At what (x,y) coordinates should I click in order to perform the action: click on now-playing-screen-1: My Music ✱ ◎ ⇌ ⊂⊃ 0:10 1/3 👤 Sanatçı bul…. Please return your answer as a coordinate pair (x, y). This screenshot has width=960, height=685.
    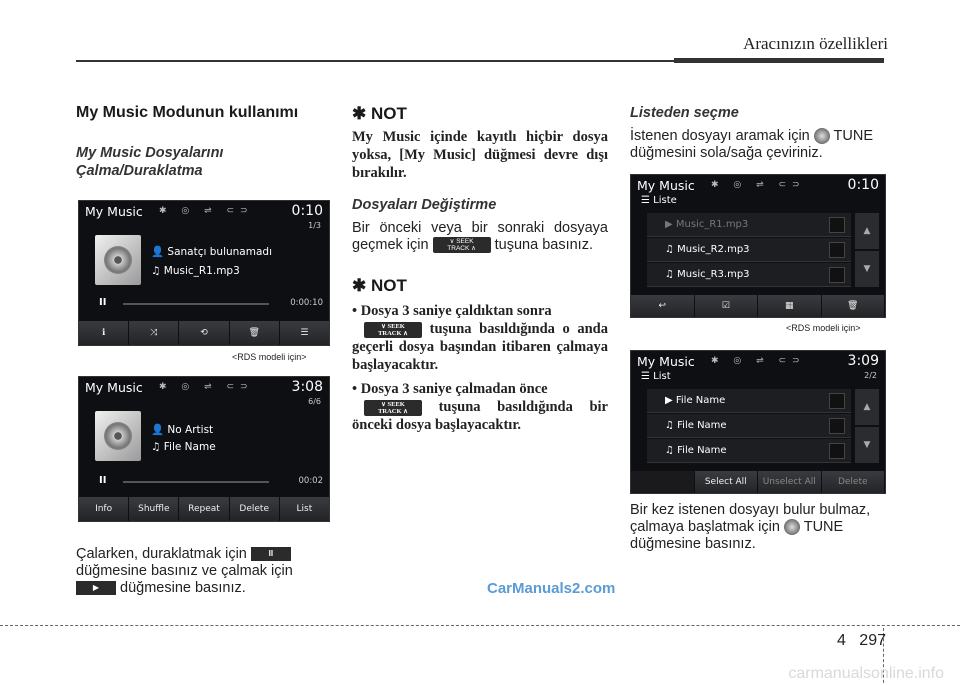
    Looking at the image, I should click on (204, 273).